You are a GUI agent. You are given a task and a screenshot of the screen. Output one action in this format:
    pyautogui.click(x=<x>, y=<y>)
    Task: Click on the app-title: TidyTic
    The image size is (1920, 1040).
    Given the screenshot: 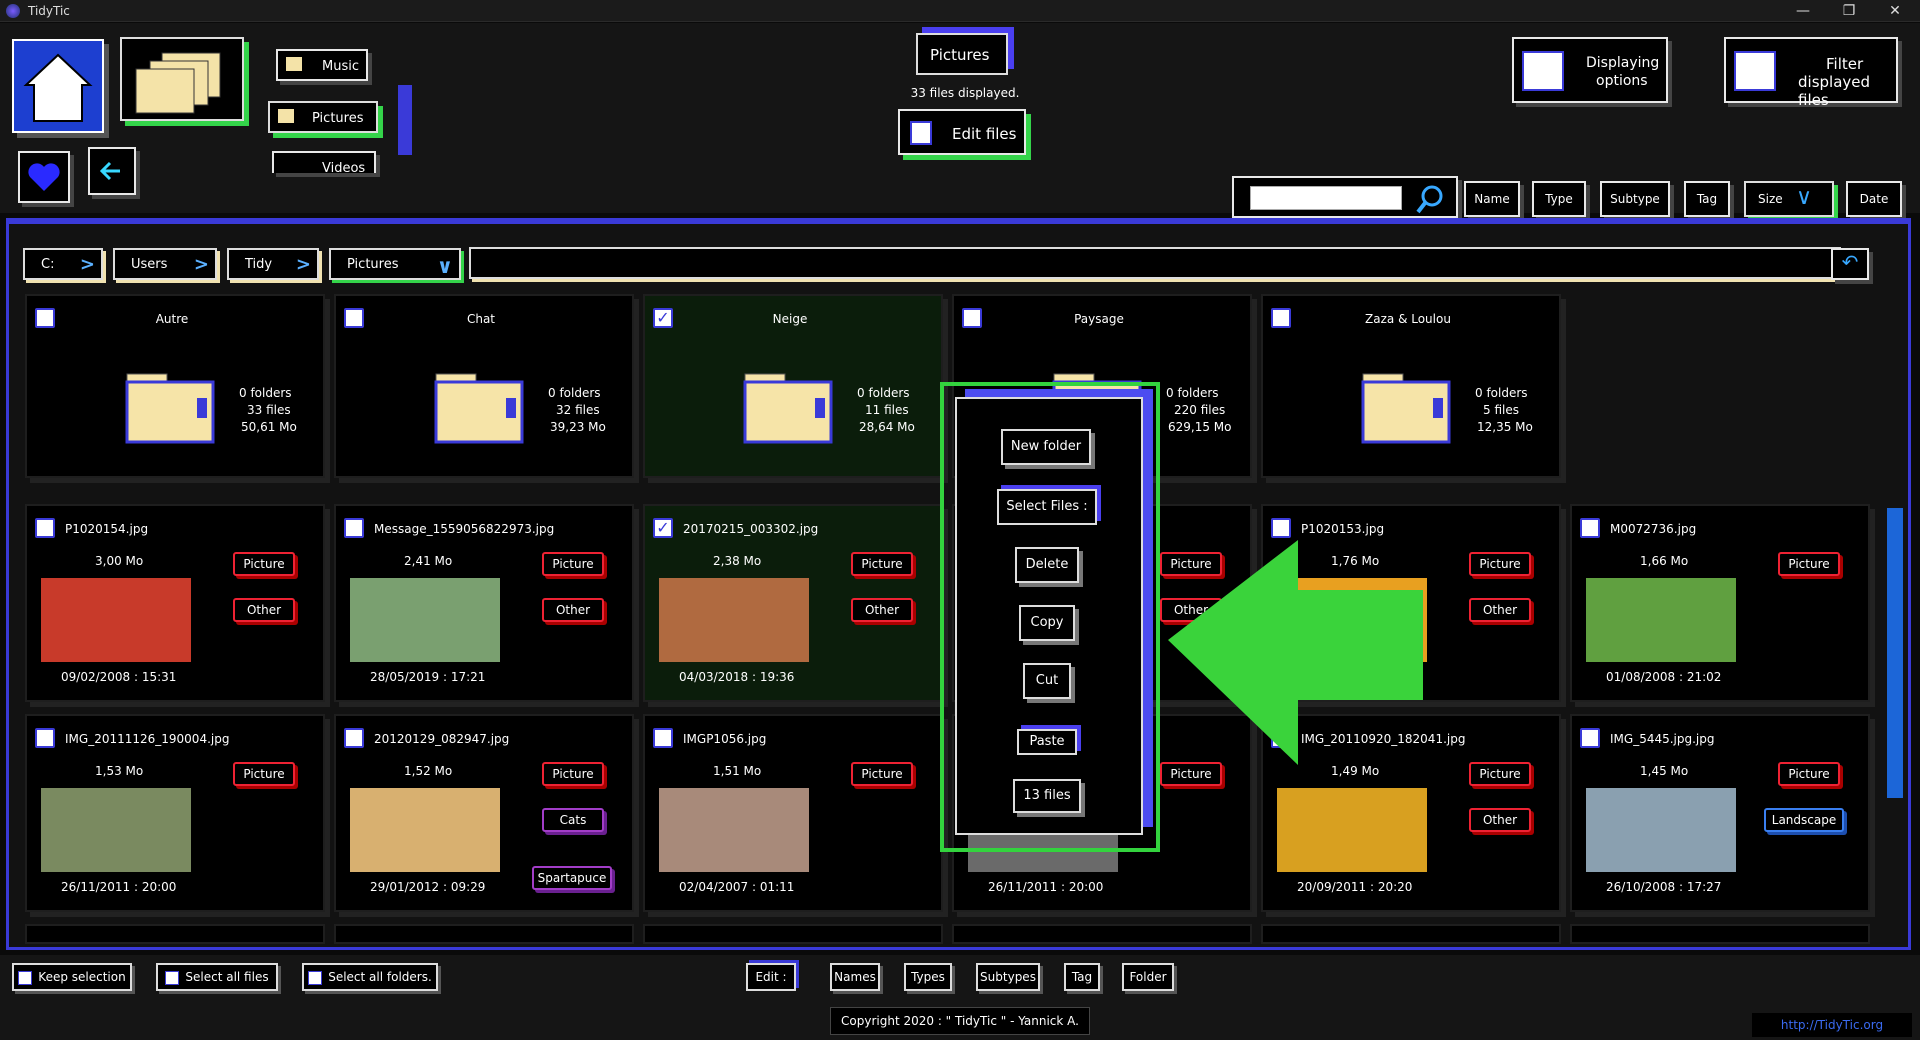 What is the action you would take?
    pyautogui.click(x=49, y=11)
    